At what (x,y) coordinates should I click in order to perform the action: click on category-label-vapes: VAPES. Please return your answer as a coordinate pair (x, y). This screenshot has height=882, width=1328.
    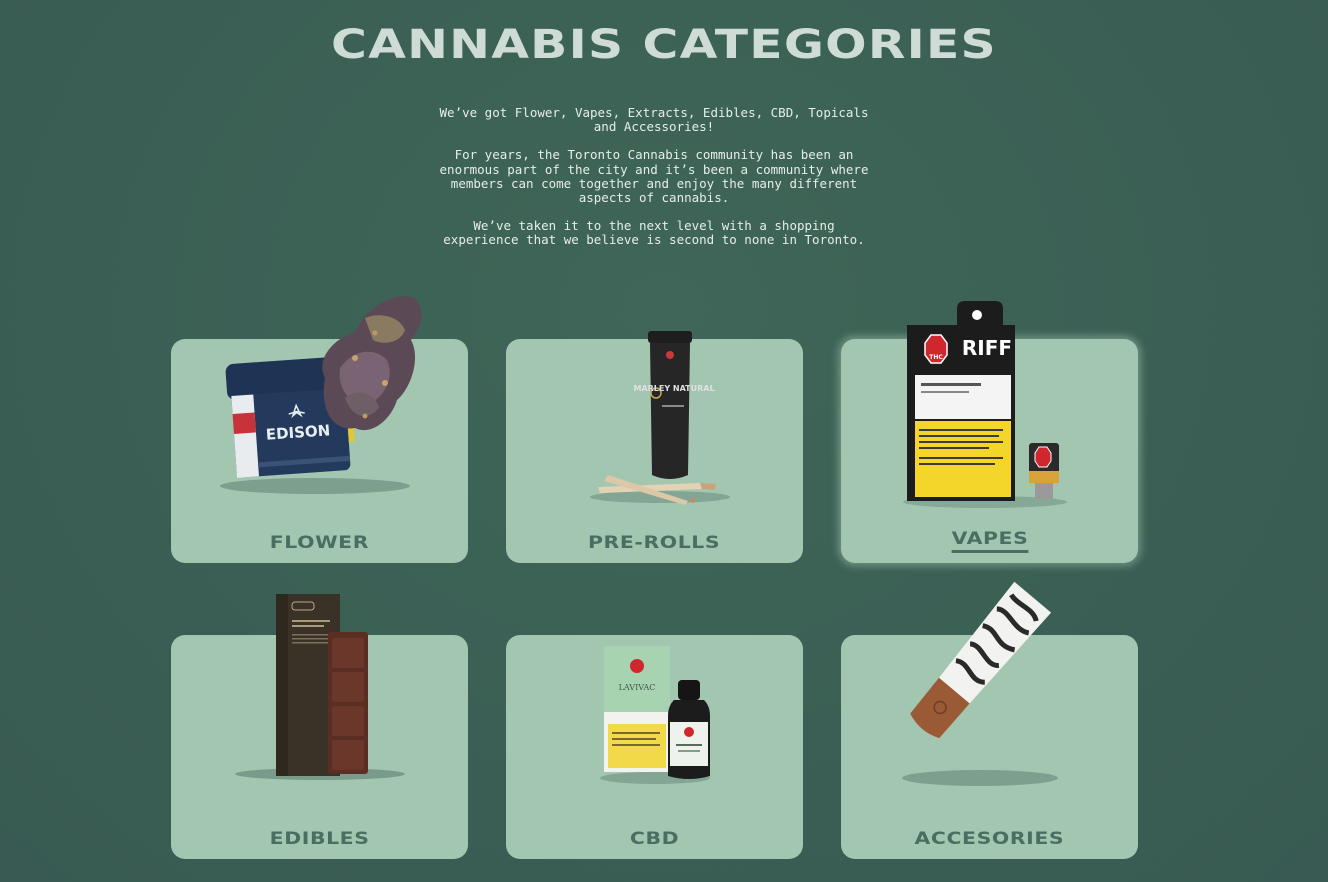
    Looking at the image, I should click on (989, 541).